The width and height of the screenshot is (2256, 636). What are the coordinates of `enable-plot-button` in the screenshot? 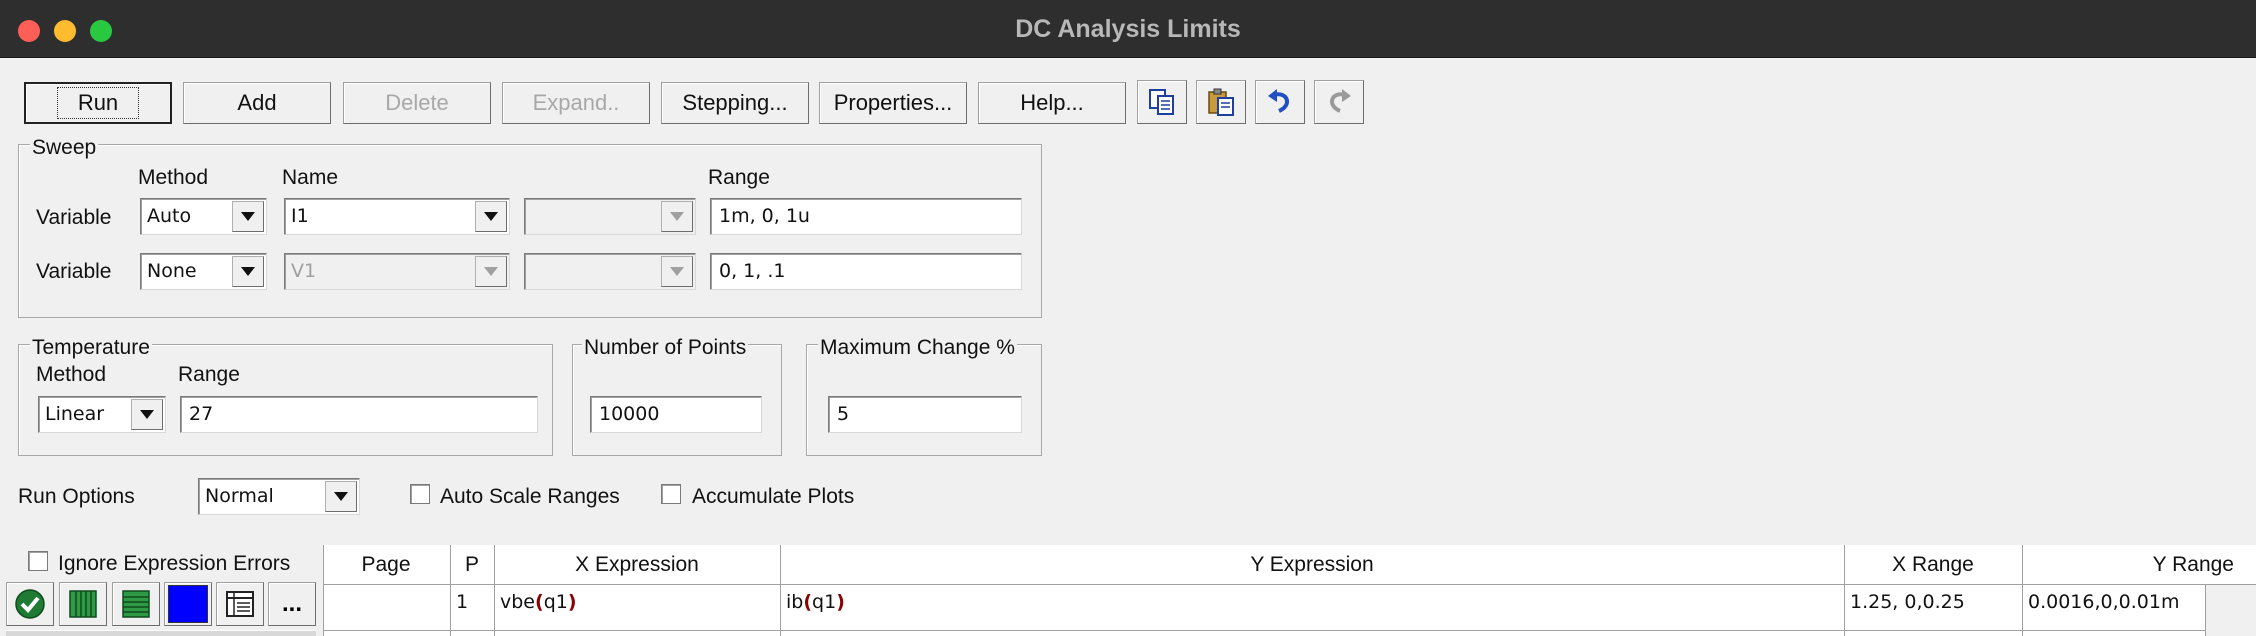 It's located at (30, 604).